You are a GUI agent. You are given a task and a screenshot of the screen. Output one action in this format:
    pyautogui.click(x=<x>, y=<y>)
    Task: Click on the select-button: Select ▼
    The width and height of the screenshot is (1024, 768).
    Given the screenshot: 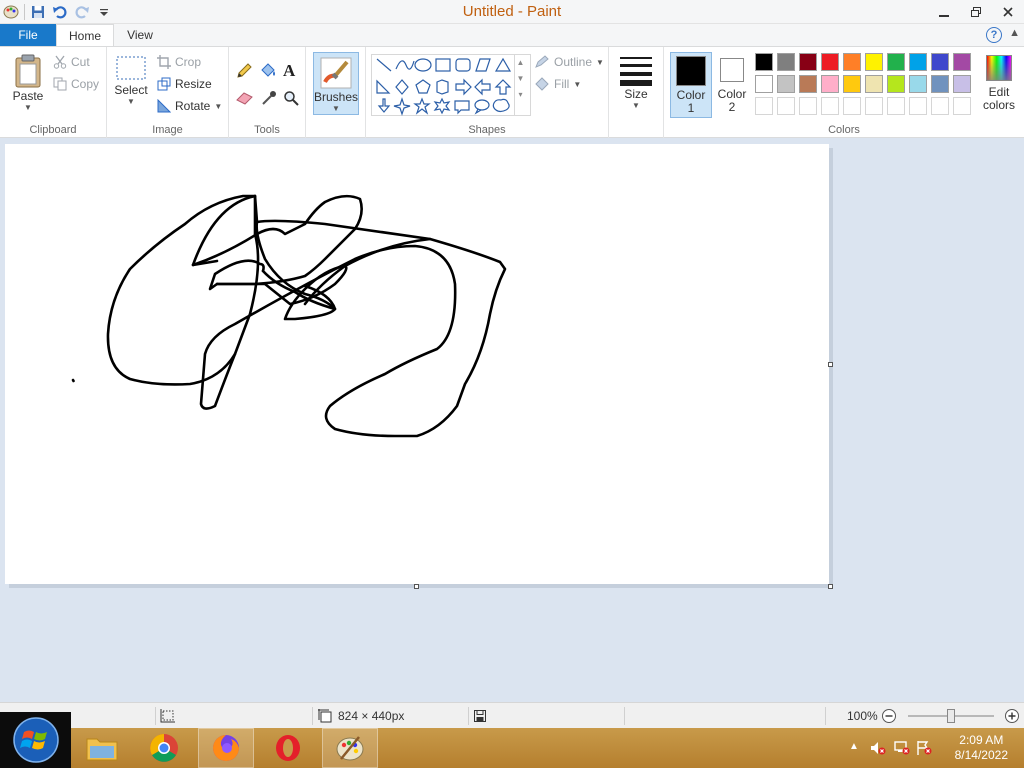 What is the action you would take?
    pyautogui.click(x=131, y=80)
    